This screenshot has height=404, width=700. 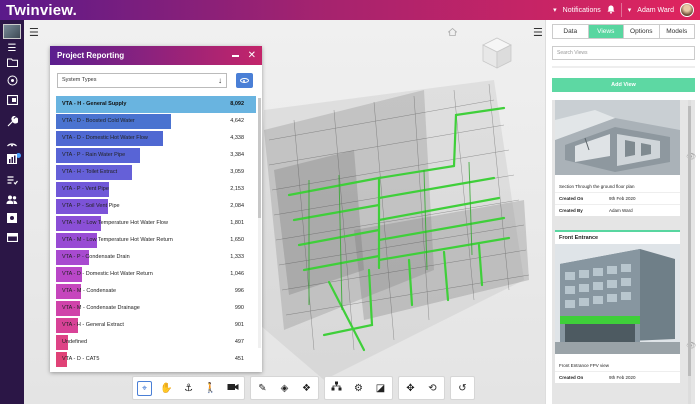 I want to click on move-icon: ✥, so click(x=410, y=388).